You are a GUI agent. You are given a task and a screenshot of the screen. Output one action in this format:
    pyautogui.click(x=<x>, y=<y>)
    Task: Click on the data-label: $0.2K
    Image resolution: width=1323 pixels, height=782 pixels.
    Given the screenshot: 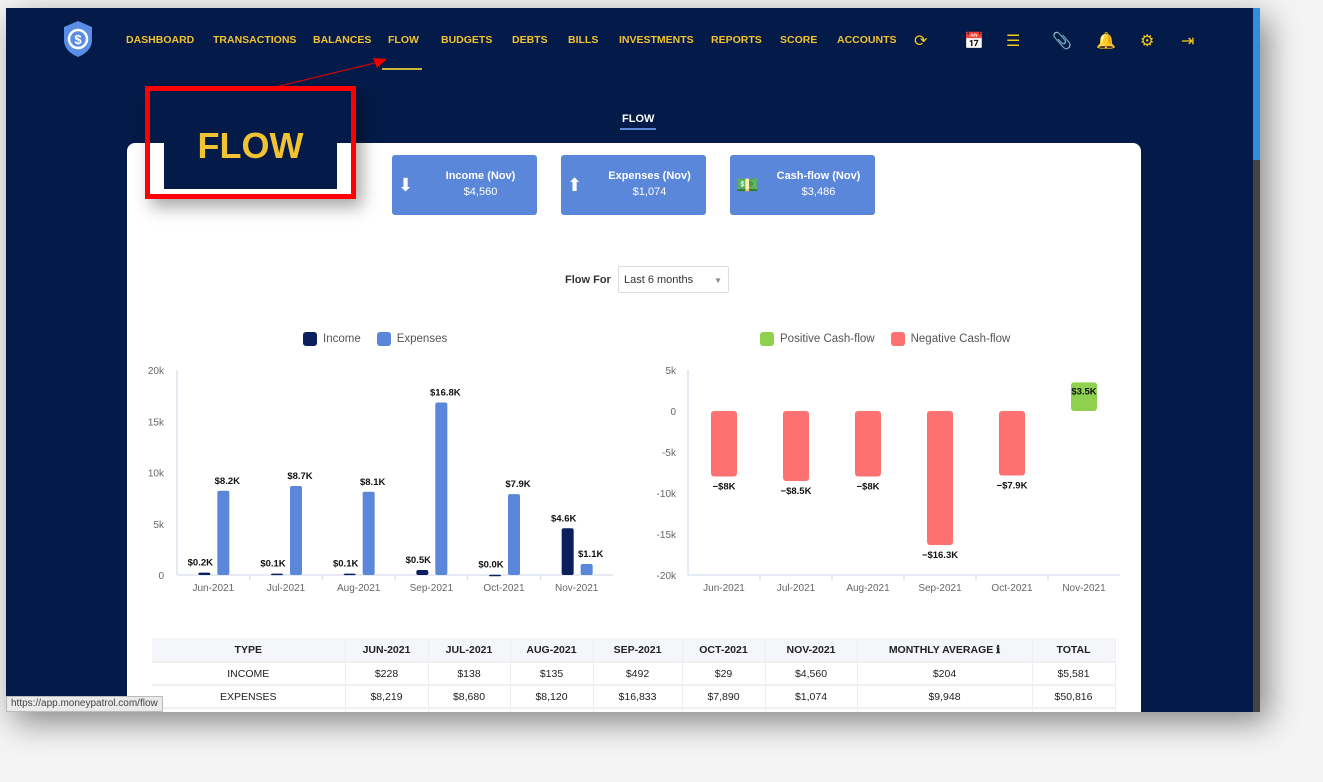 What is the action you would take?
    pyautogui.click(x=200, y=563)
    